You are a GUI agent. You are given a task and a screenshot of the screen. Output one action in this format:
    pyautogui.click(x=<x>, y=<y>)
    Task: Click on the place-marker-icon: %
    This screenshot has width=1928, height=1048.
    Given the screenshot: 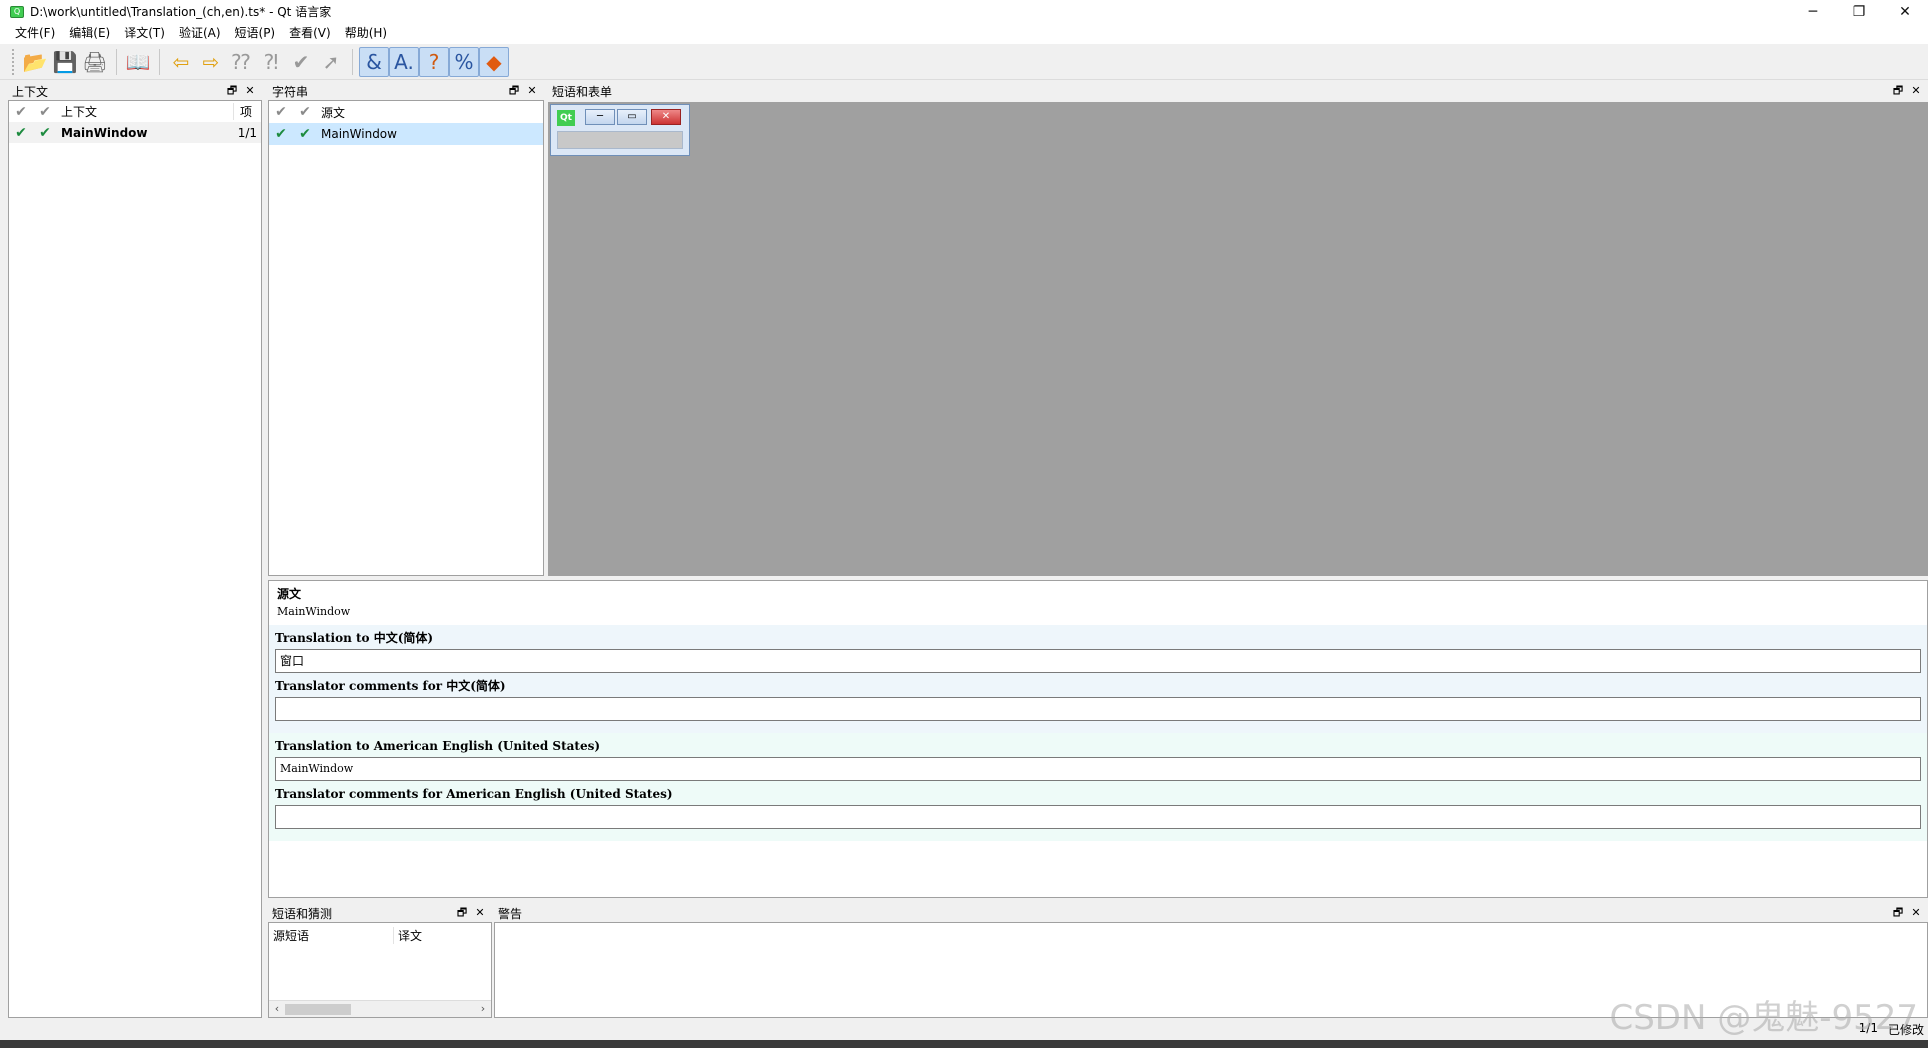 What is the action you would take?
    pyautogui.click(x=464, y=61)
    